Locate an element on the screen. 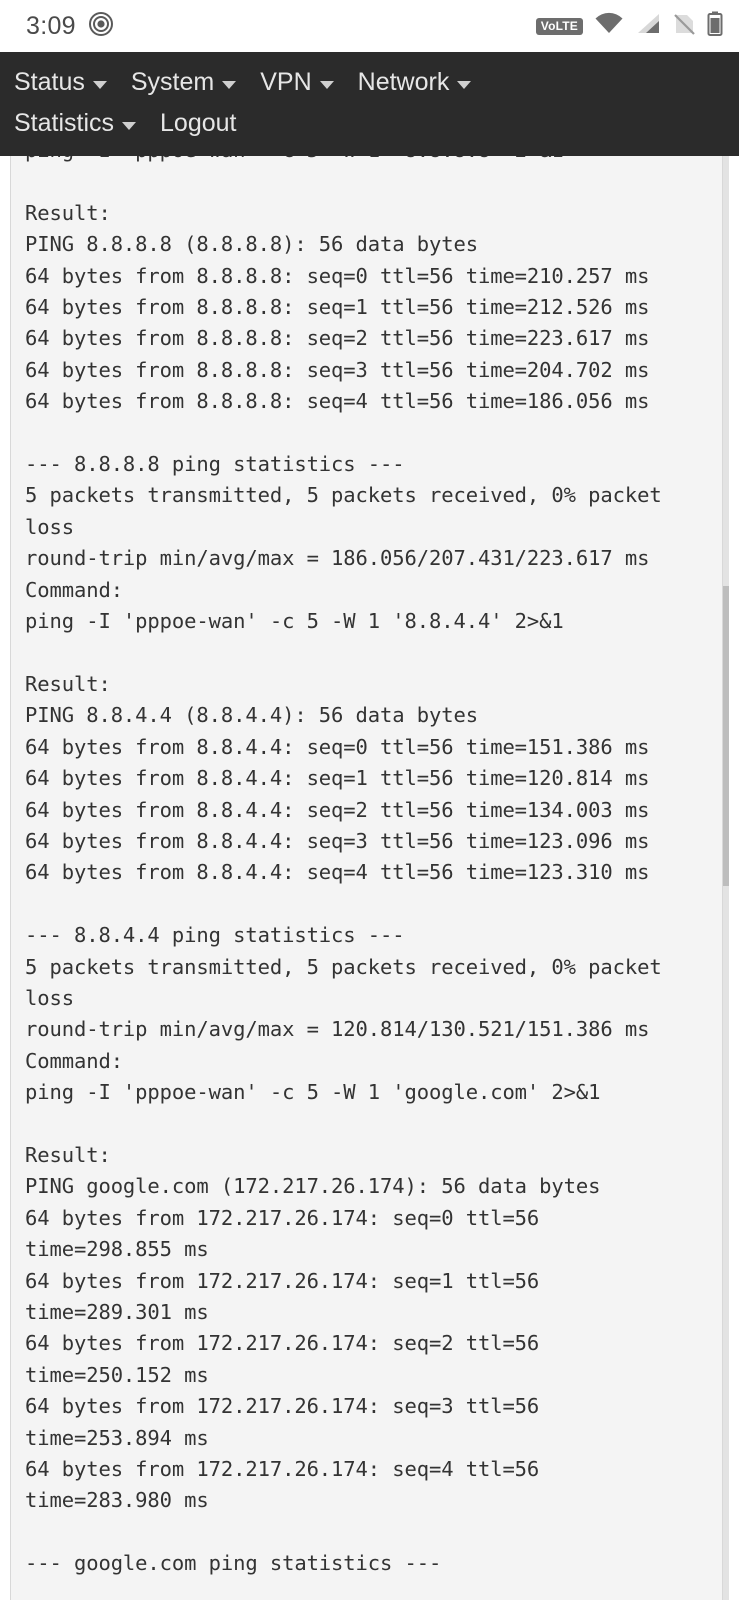 This screenshot has width=739, height=1600. nav-item-label: System is located at coordinates (172, 82).